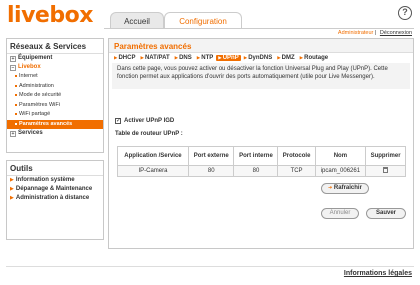  Describe the element at coordinates (35, 58) in the screenshot. I see `sidebar-item-label: Équipement` at that location.